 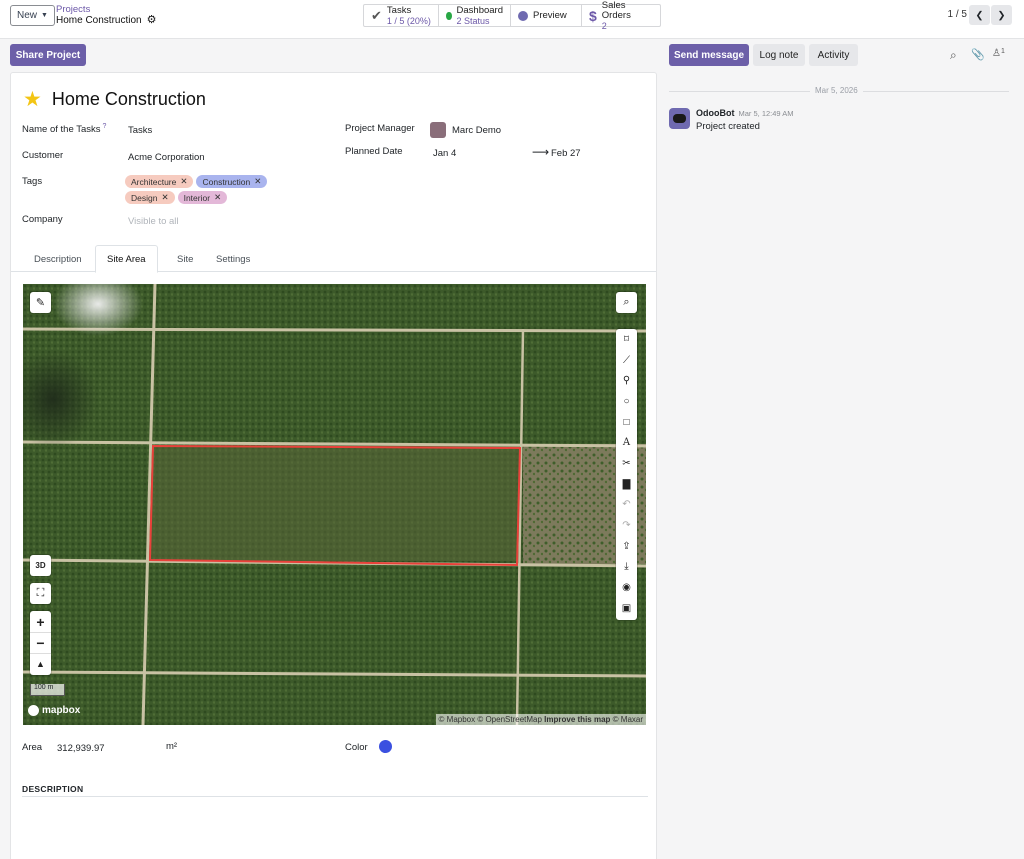 What do you see at coordinates (105, 126) in the screenshot?
I see `help-icon: ?` at bounding box center [105, 126].